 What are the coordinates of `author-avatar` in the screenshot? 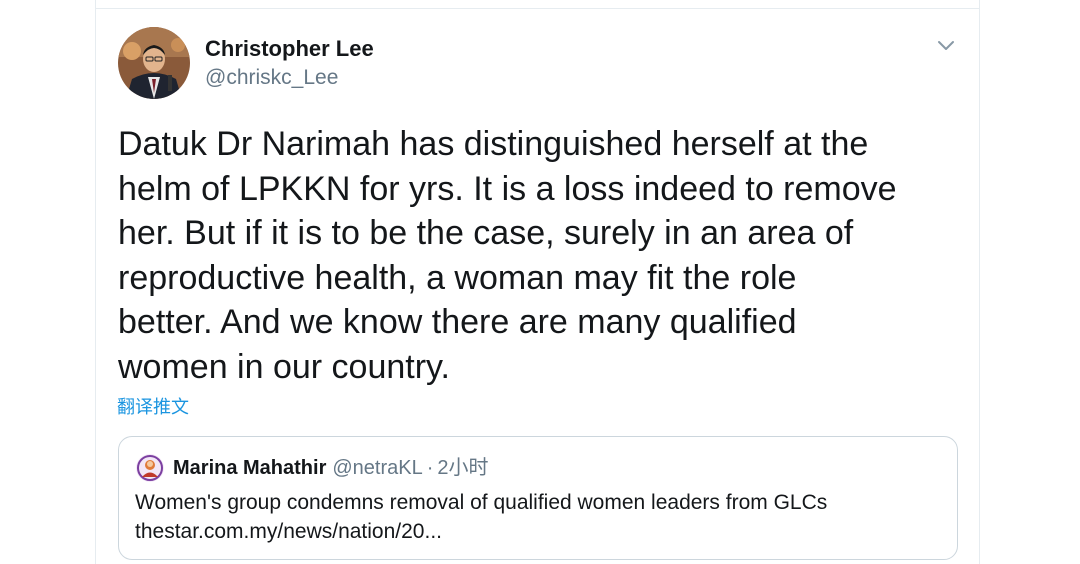 It's located at (154, 63).